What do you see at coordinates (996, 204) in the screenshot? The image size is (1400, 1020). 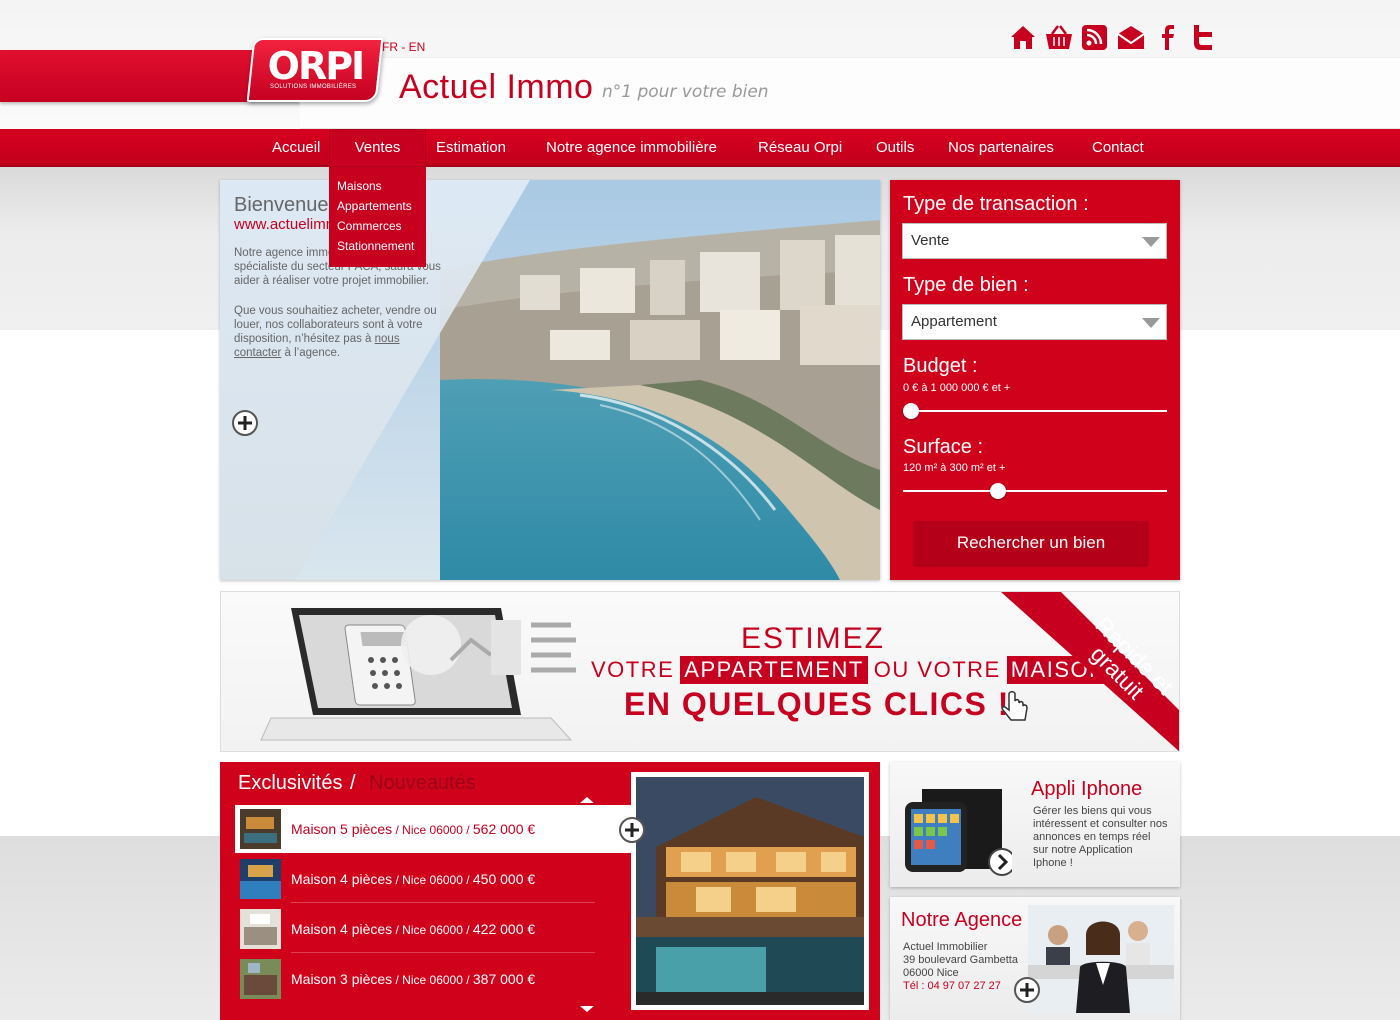 I see `transaction-label: Type de transaction :` at bounding box center [996, 204].